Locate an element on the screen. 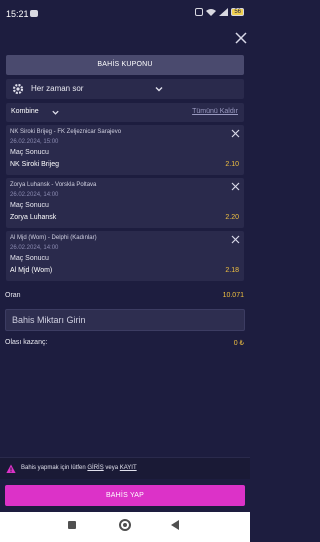 This screenshot has height=542, width=320. bet-odds: 2.18 is located at coordinates (232, 270).